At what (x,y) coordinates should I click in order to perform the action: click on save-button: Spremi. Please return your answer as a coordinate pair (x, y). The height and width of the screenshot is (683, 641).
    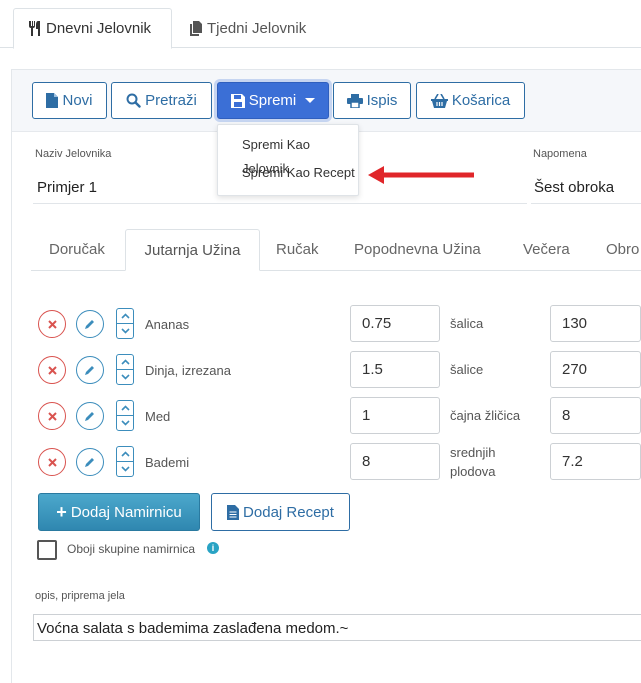
    Looking at the image, I should click on (273, 100).